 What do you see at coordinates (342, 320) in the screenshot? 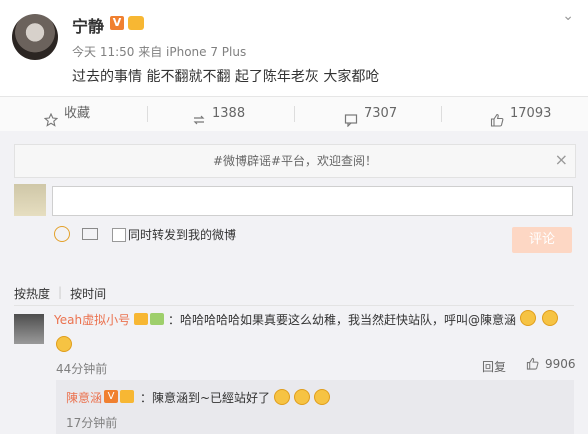
I see `comment-text: ：哈哈哈哈哈如果真要这么幼稚，我当然赶快站队，呼叫@陳意涵` at bounding box center [342, 320].